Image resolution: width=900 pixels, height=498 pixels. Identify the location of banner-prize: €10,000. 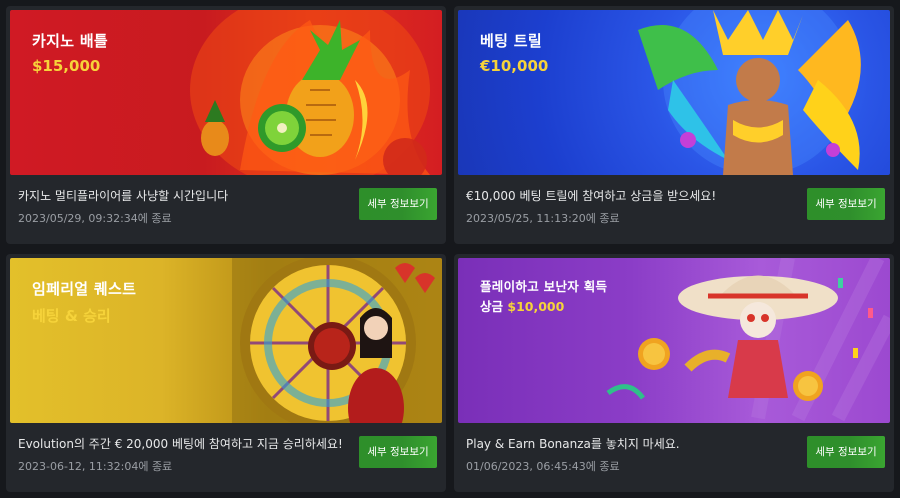
(514, 66).